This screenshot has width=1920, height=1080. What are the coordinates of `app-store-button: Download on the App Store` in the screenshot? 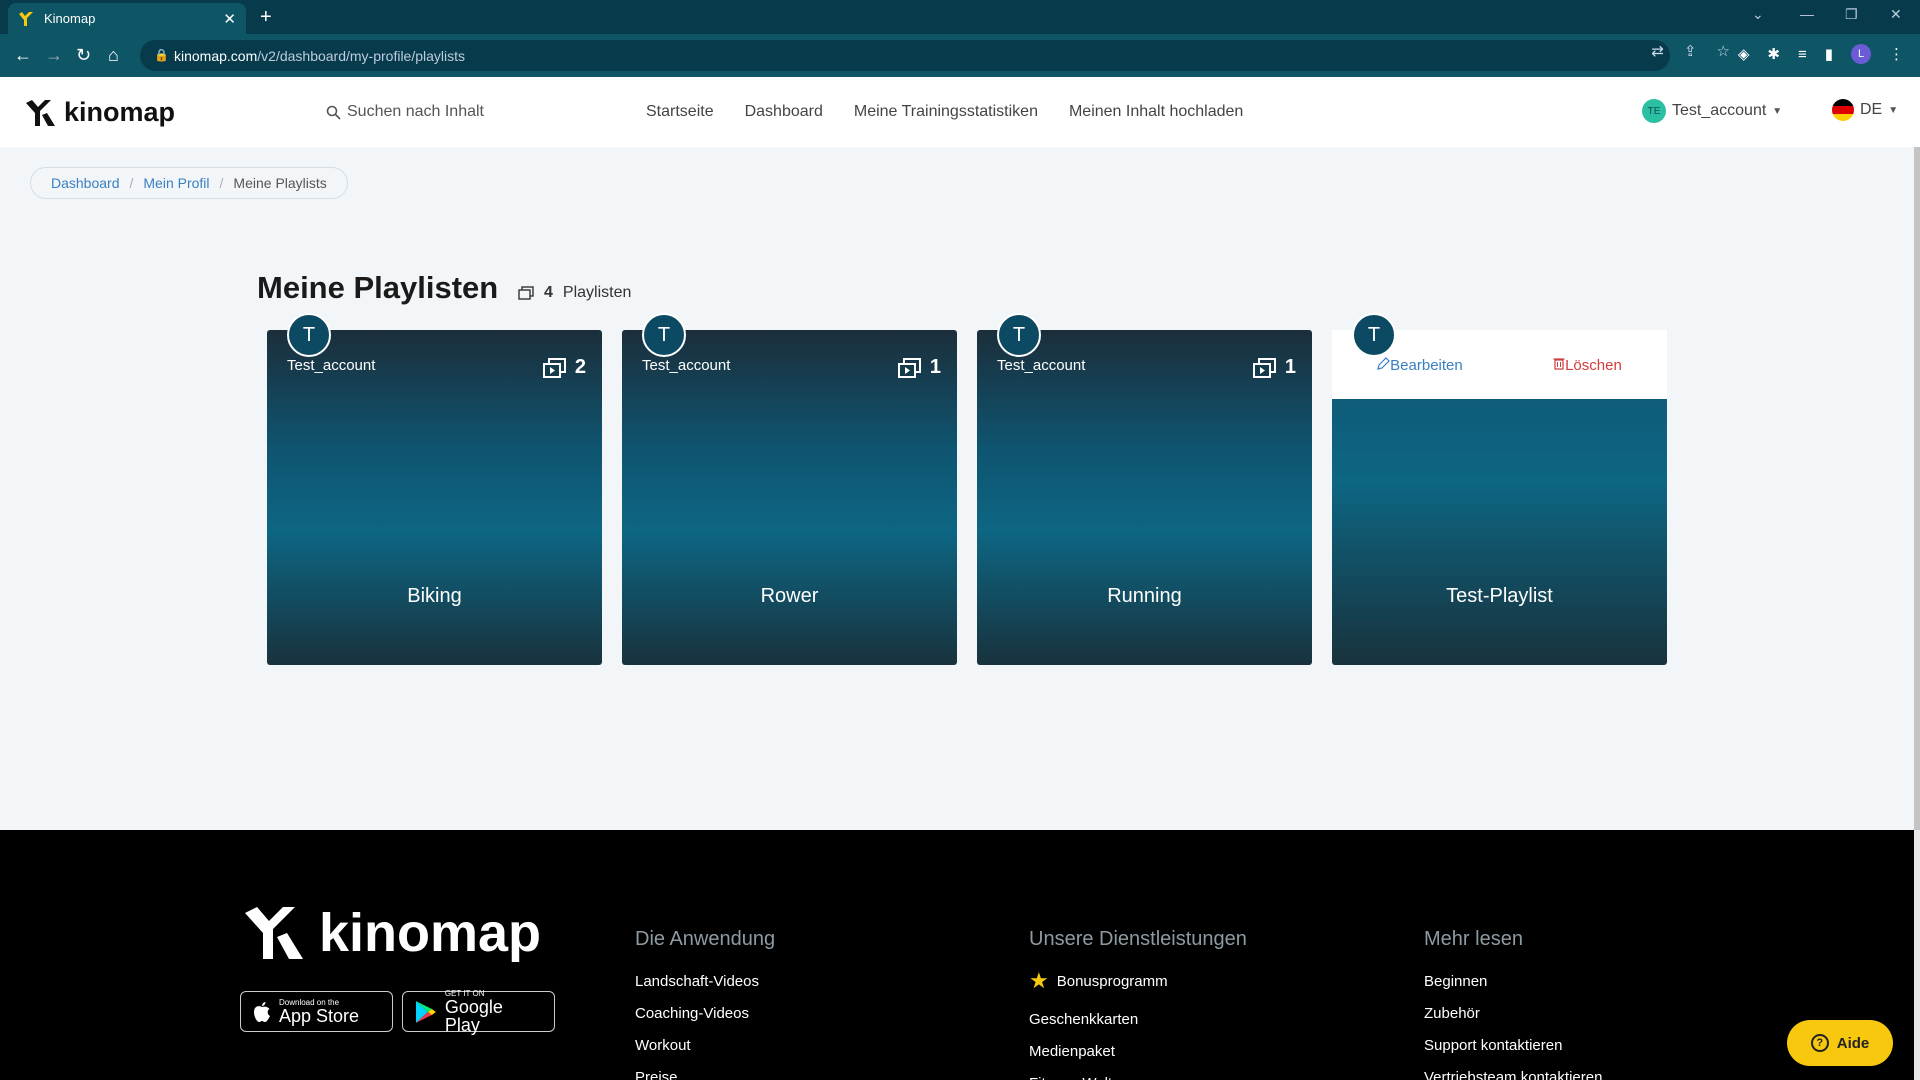 It's located at (316, 1011).